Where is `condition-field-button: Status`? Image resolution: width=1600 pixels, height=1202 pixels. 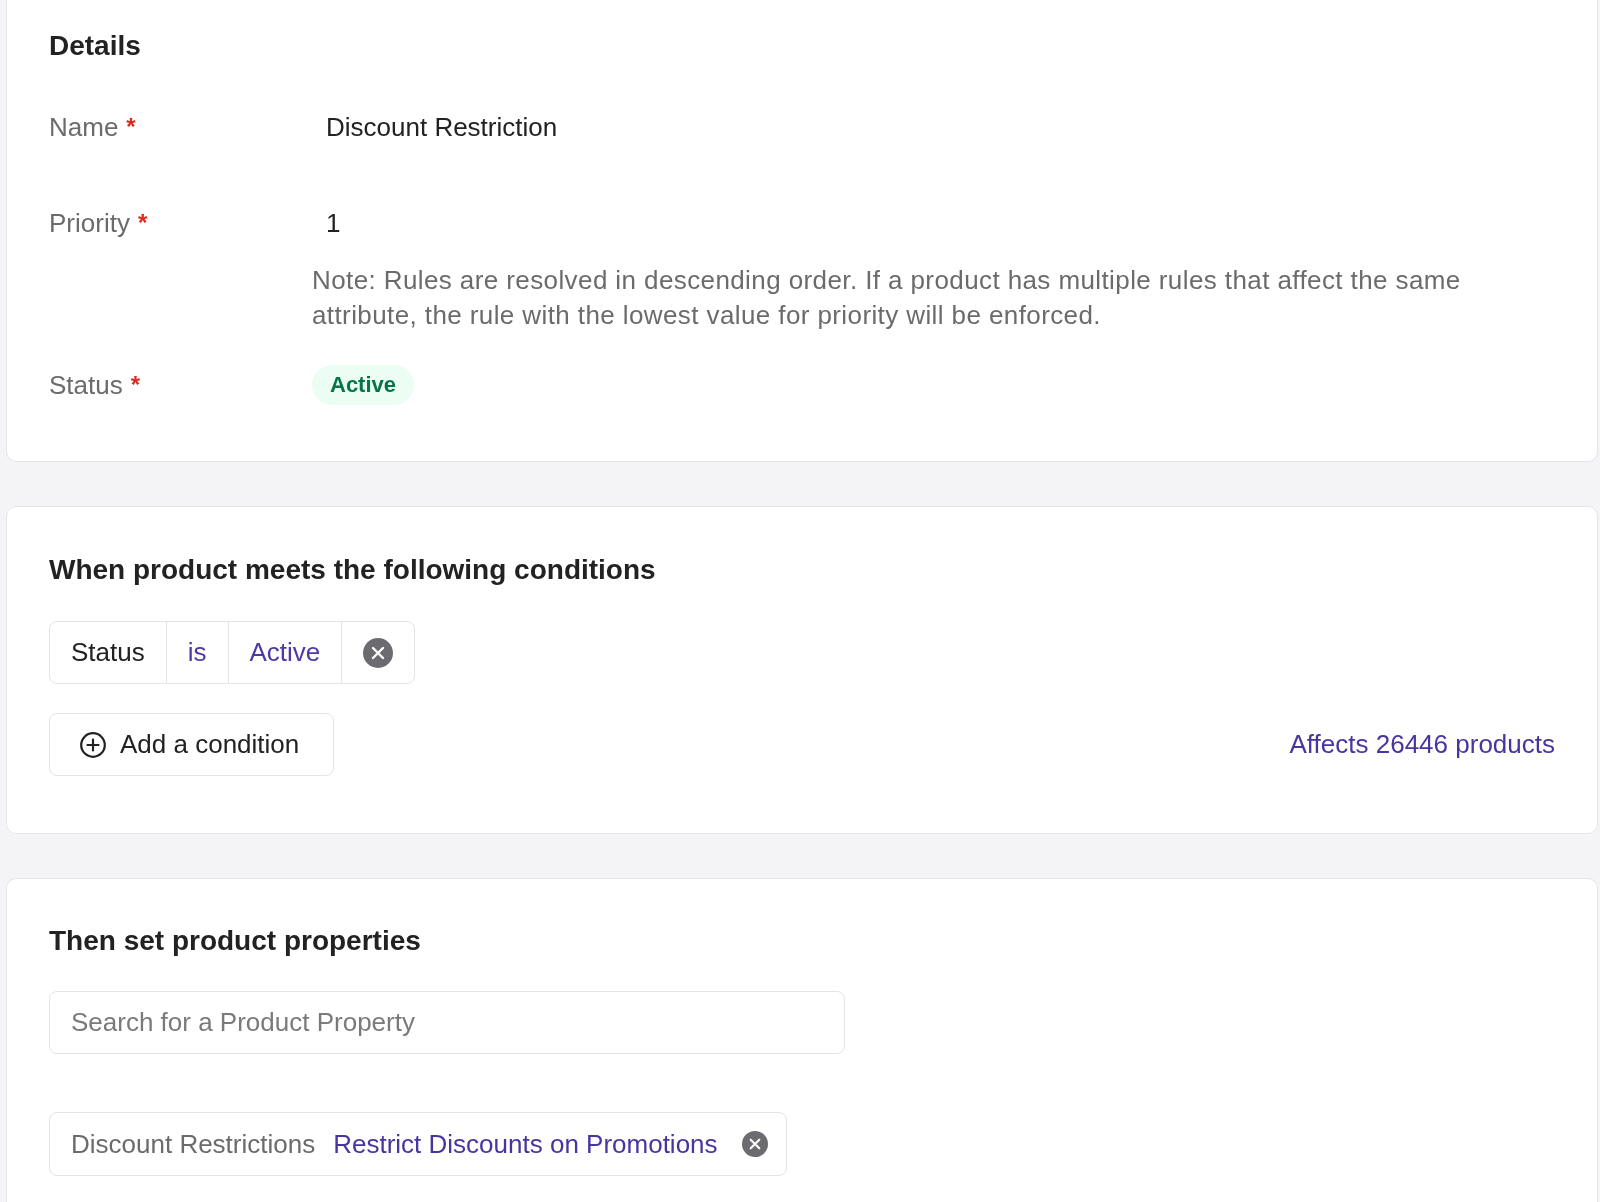
condition-field-button: Status is located at coordinates (108, 652).